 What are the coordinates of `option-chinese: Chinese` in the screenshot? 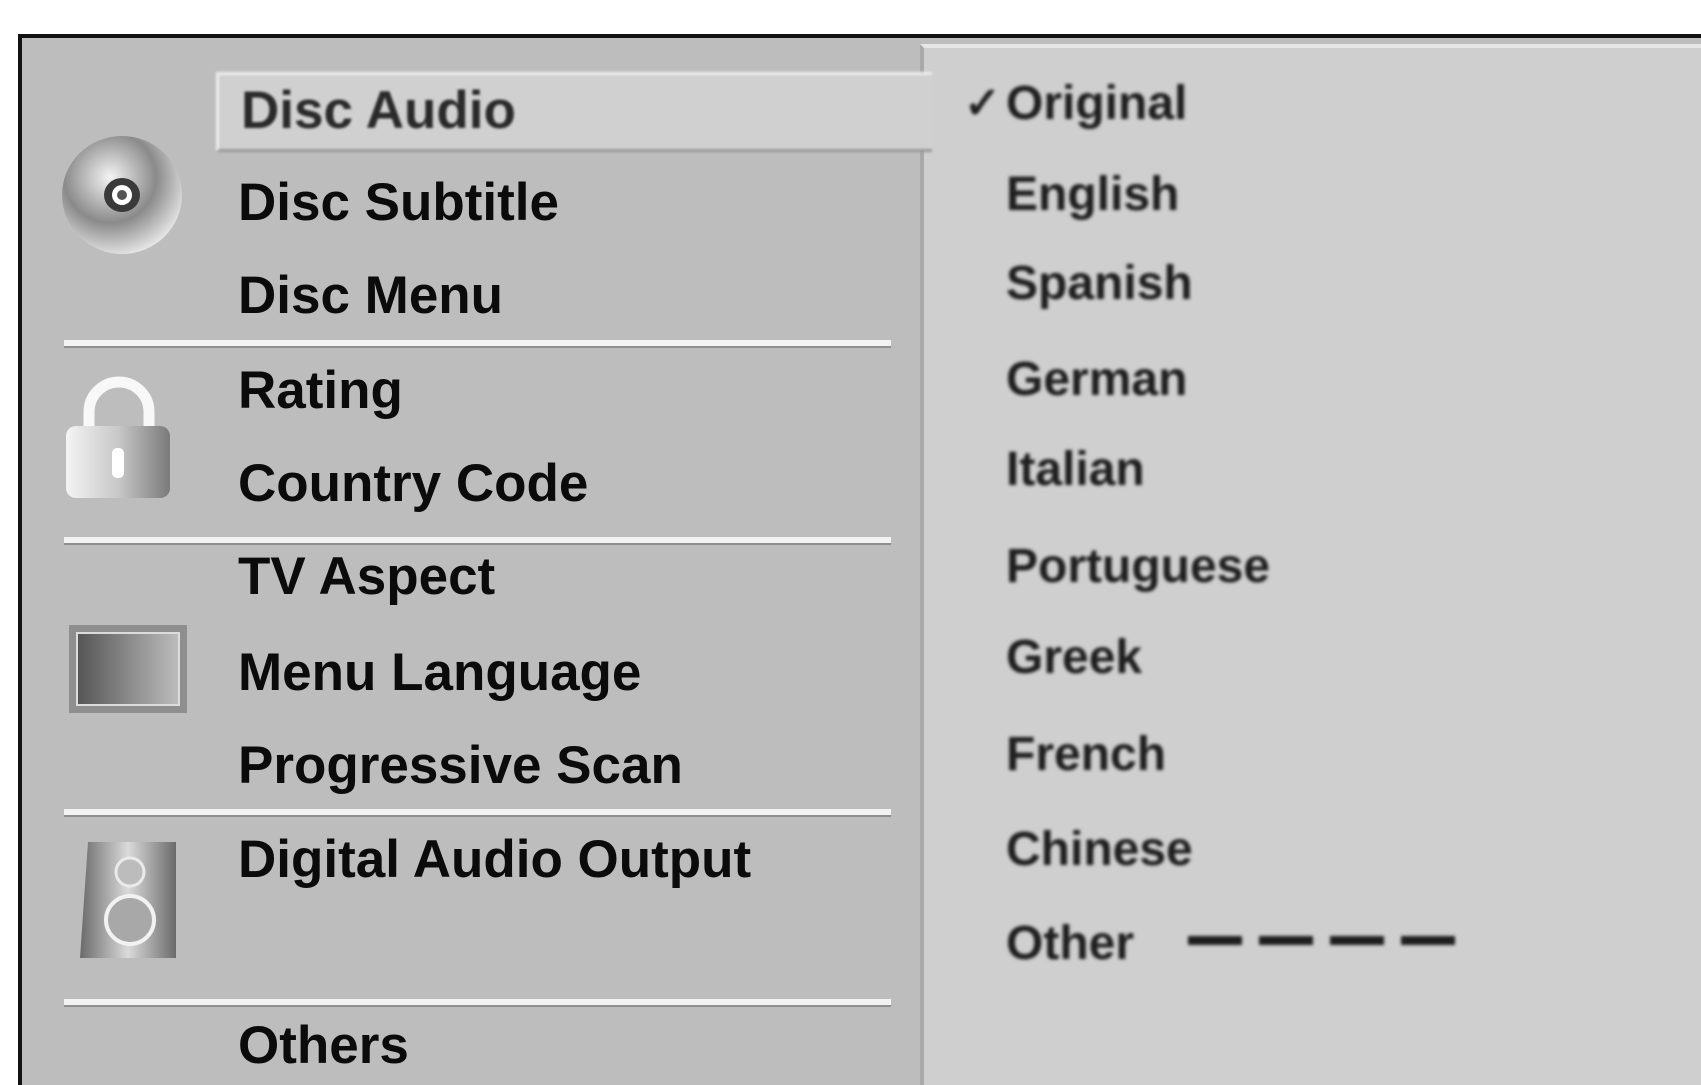 It's located at (1099, 850).